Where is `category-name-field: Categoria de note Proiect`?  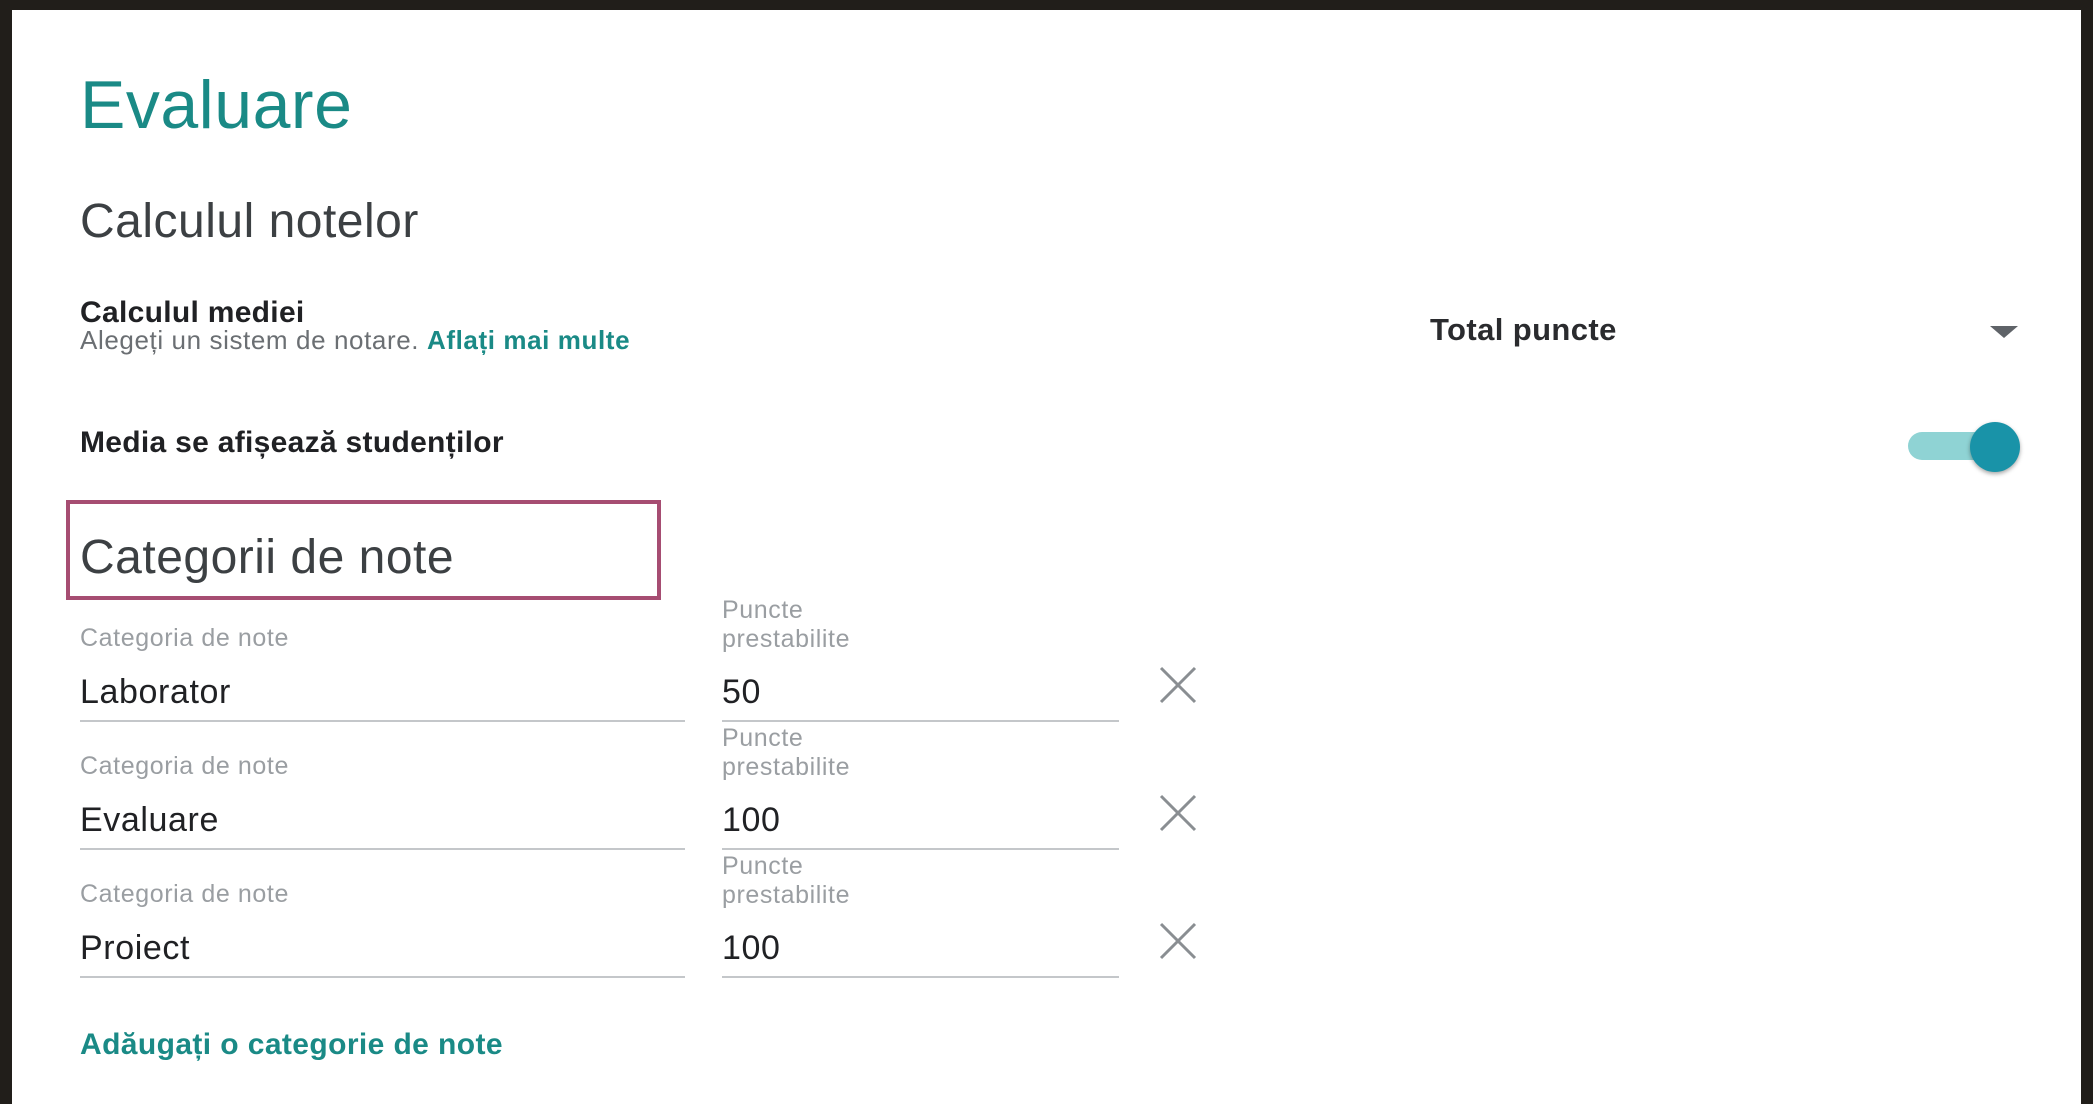 category-name-field: Categoria de note Proiect is located at coordinates (382, 926).